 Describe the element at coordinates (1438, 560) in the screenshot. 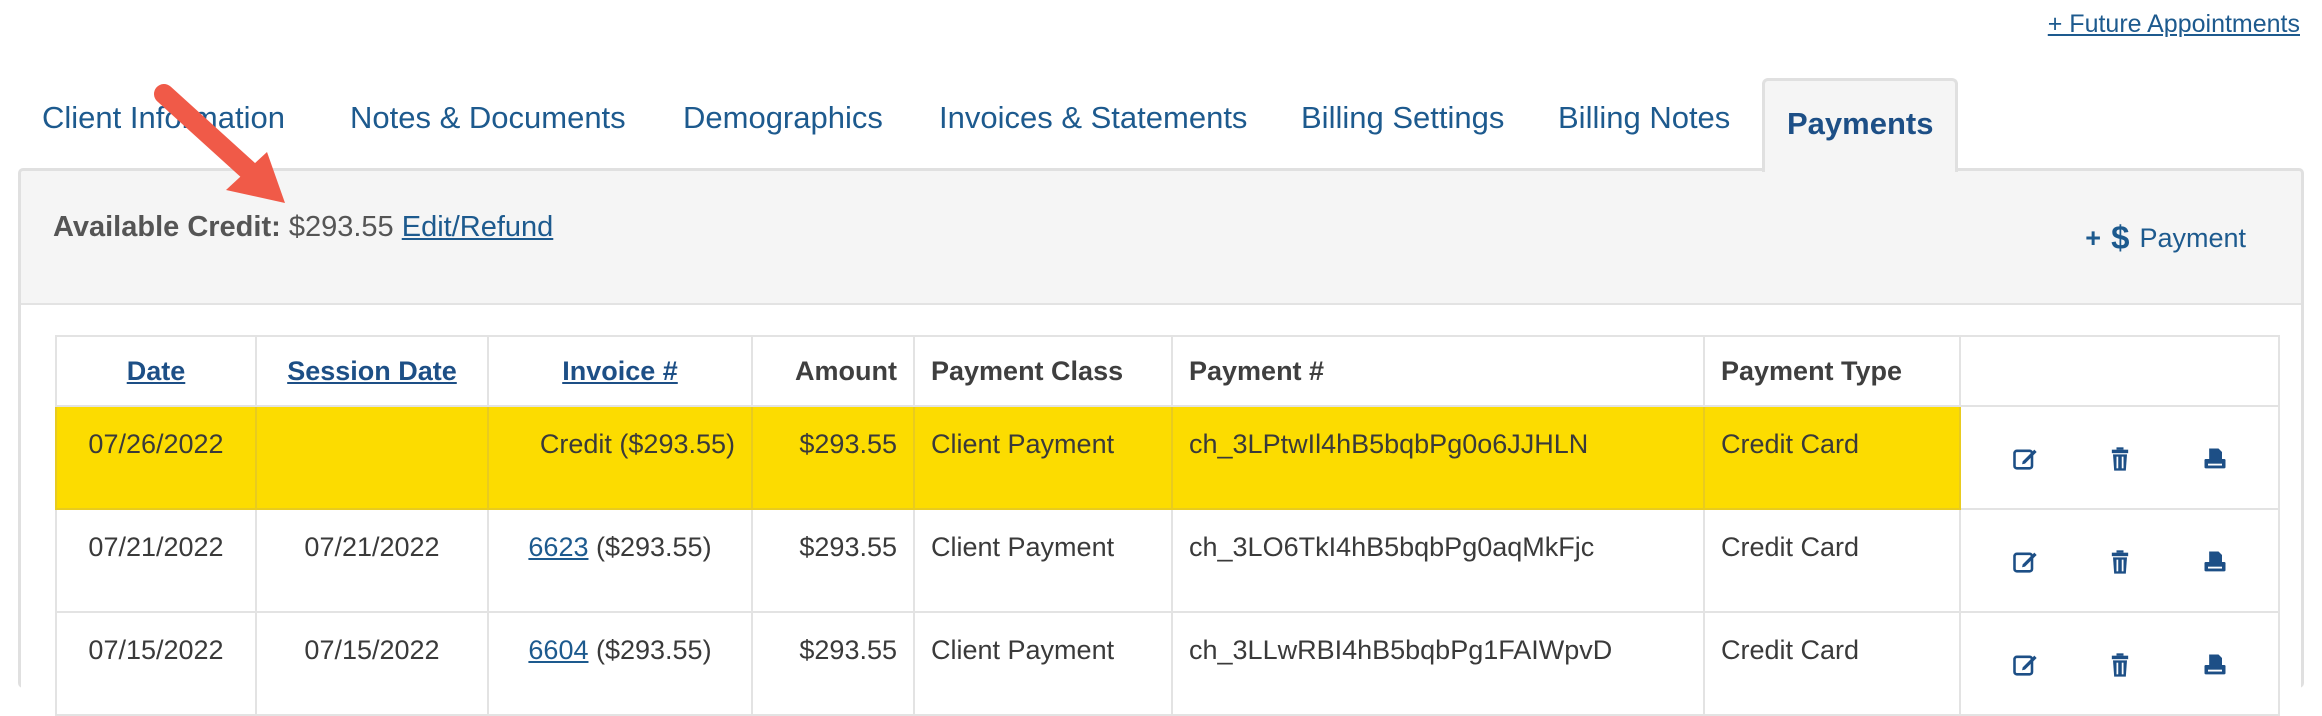

I see `cell-payment-number: ch_3LO6TkI4hB5bqbPg0aqMkFjc` at that location.